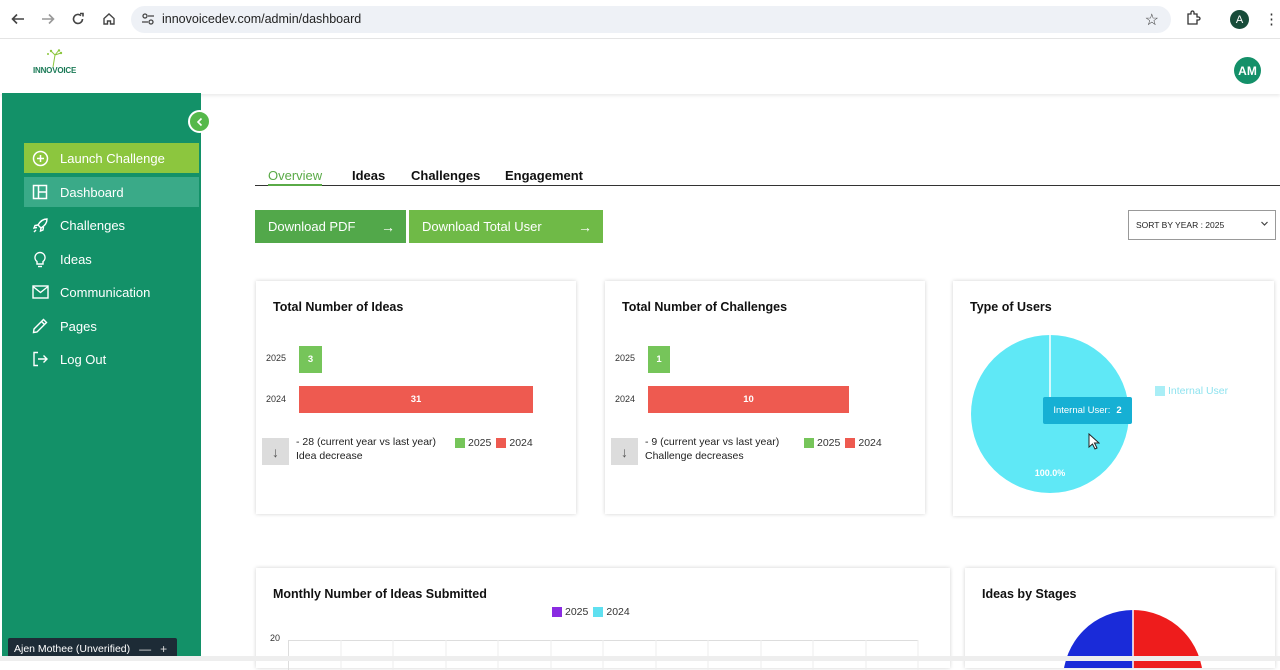  What do you see at coordinates (105, 292) in the screenshot?
I see `sidebar-item-label: Communication` at bounding box center [105, 292].